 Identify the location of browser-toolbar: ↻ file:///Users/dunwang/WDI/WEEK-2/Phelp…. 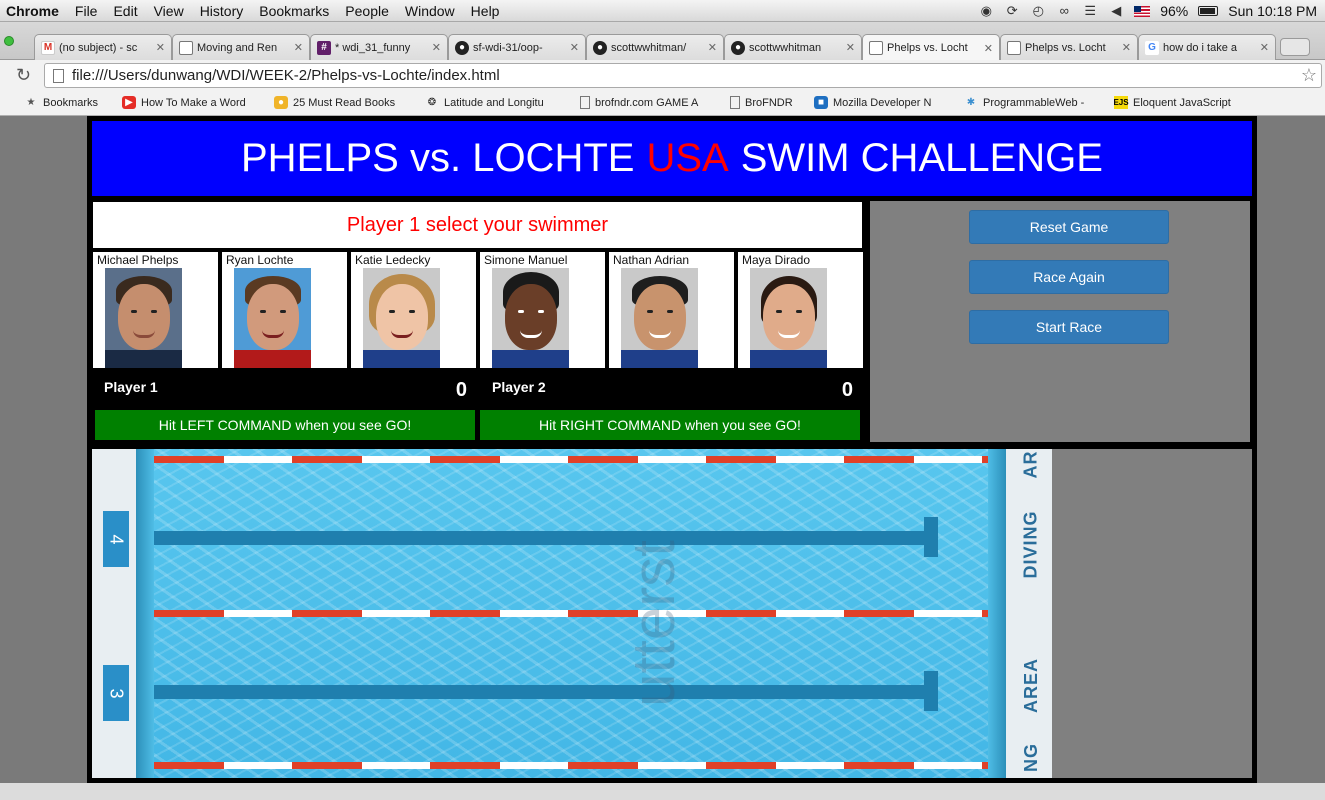
(662, 75).